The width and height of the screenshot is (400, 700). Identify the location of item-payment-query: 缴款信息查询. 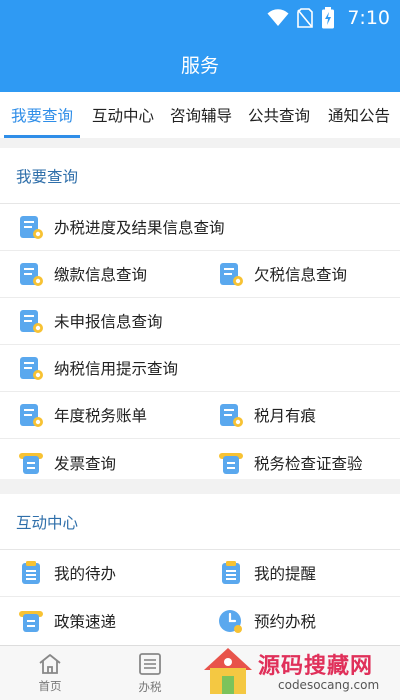
(100, 274).